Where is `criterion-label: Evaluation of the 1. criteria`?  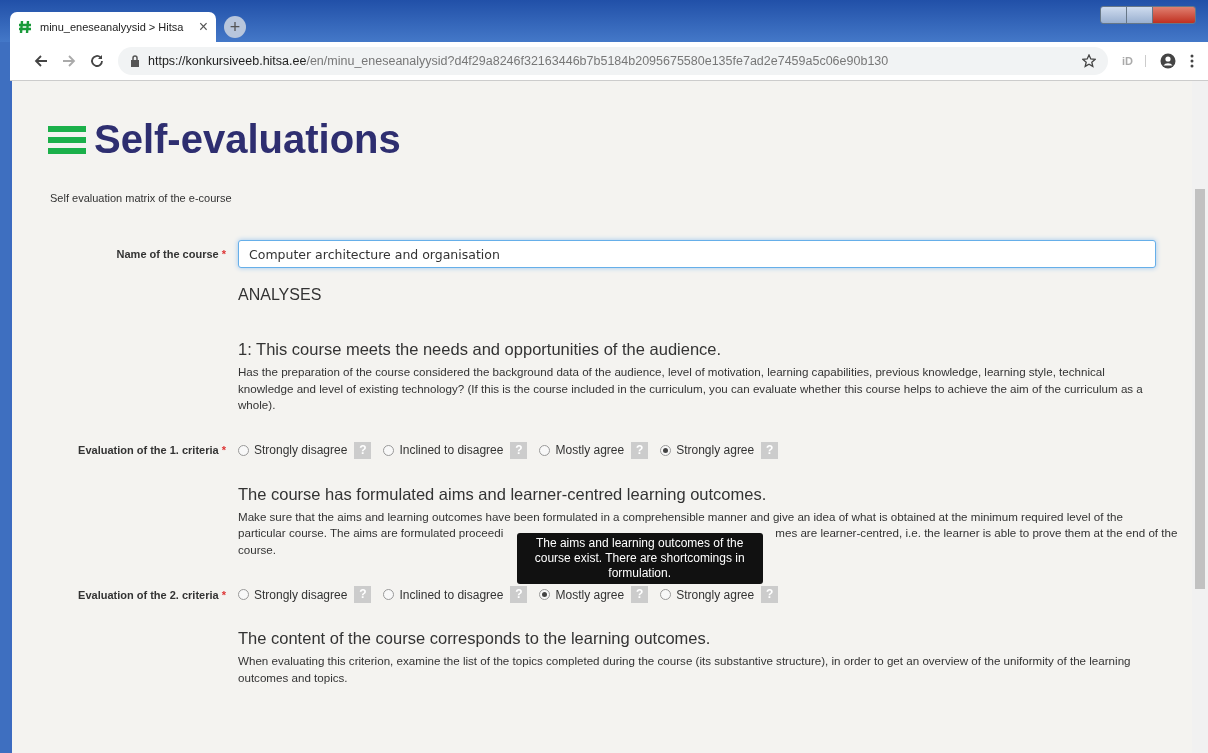
criterion-label: Evaluation of the 1. criteria is located at coordinates (148, 450).